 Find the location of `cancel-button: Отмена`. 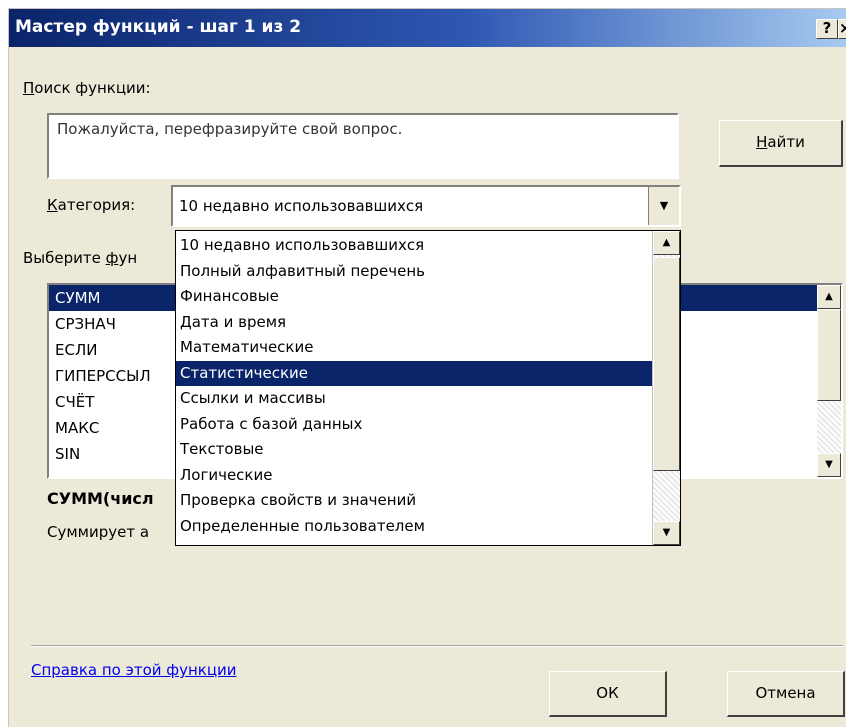

cancel-button: Отмена is located at coordinates (786, 694).